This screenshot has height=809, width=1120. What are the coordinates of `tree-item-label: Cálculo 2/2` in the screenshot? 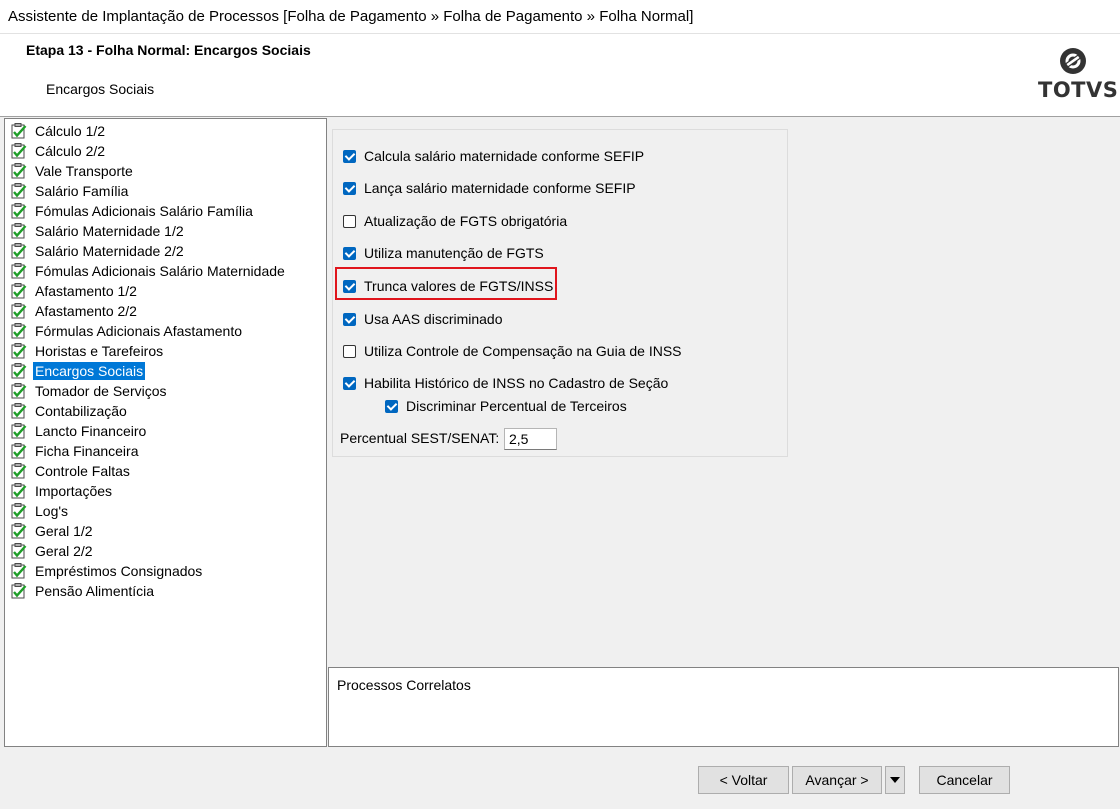 It's located at (70, 151).